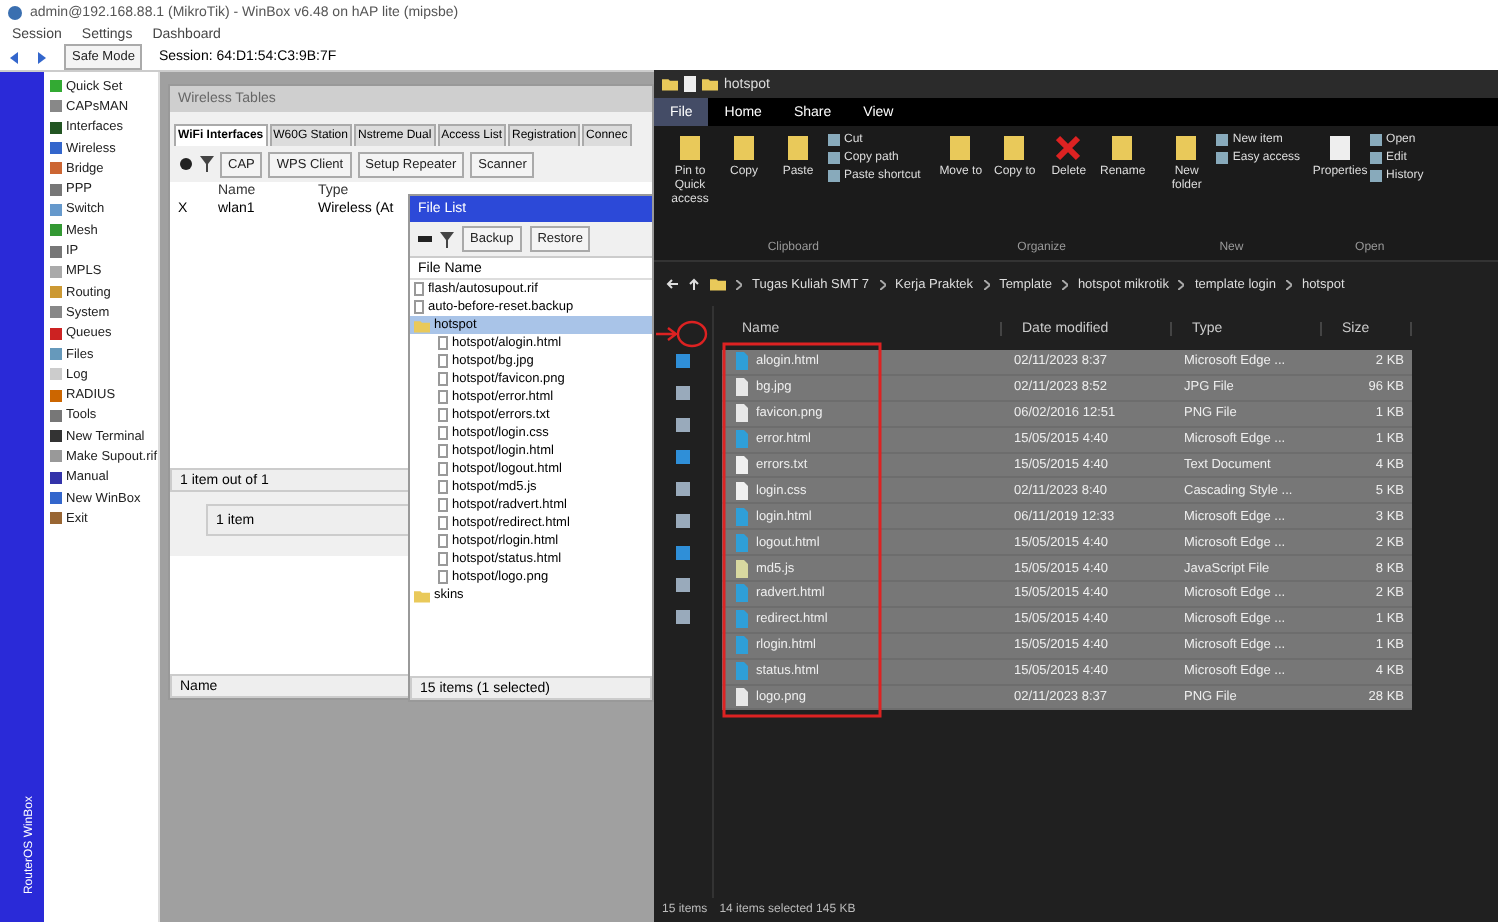 The width and height of the screenshot is (1498, 922). What do you see at coordinates (1068, 148) in the screenshot?
I see `delete-icon` at bounding box center [1068, 148].